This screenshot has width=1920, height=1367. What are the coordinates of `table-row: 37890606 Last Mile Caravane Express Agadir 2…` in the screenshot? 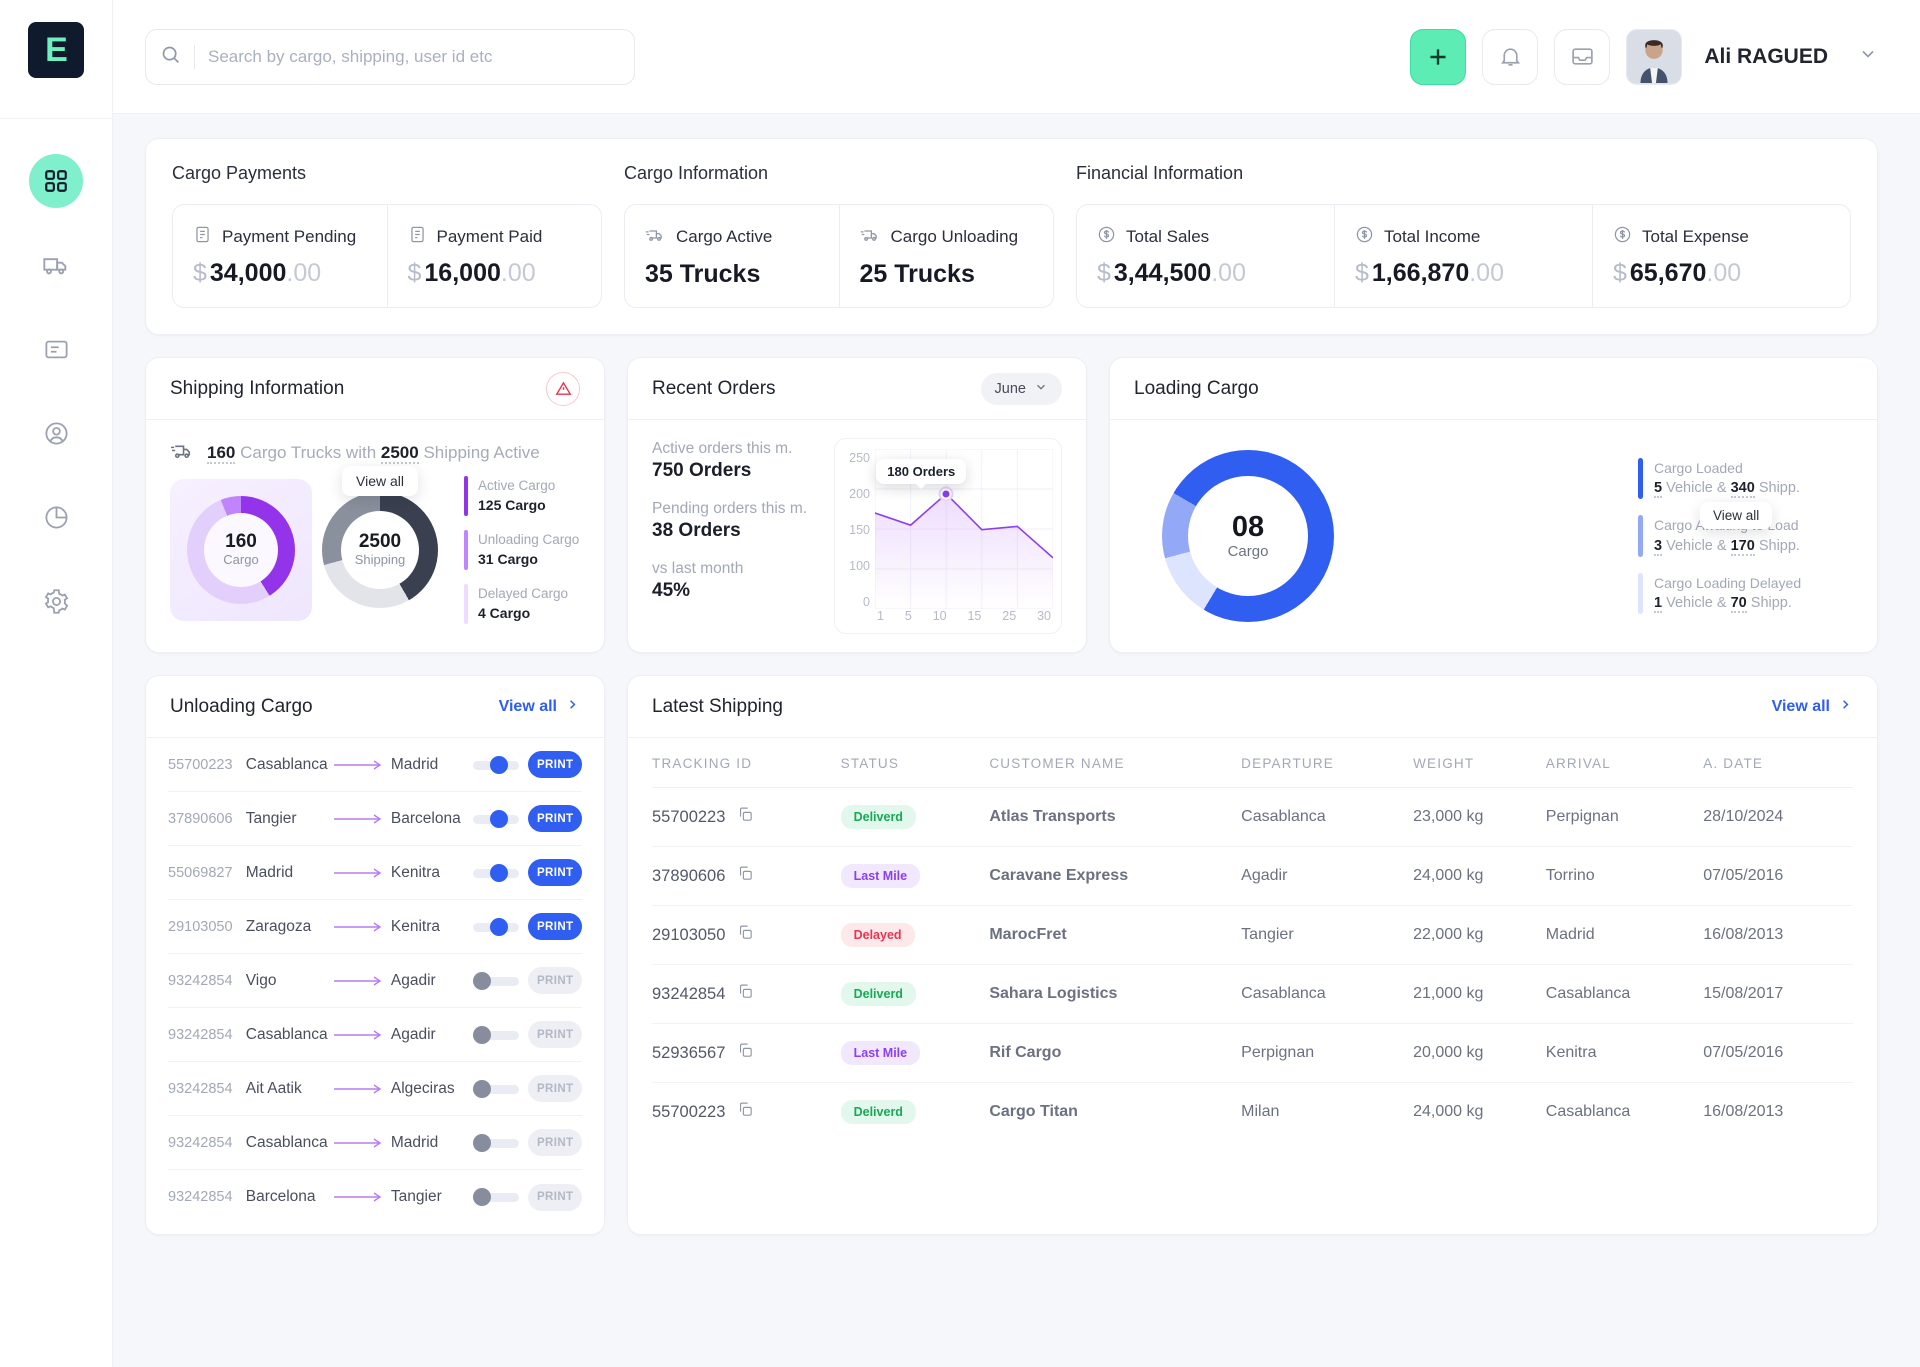 It's located at (1252, 876).